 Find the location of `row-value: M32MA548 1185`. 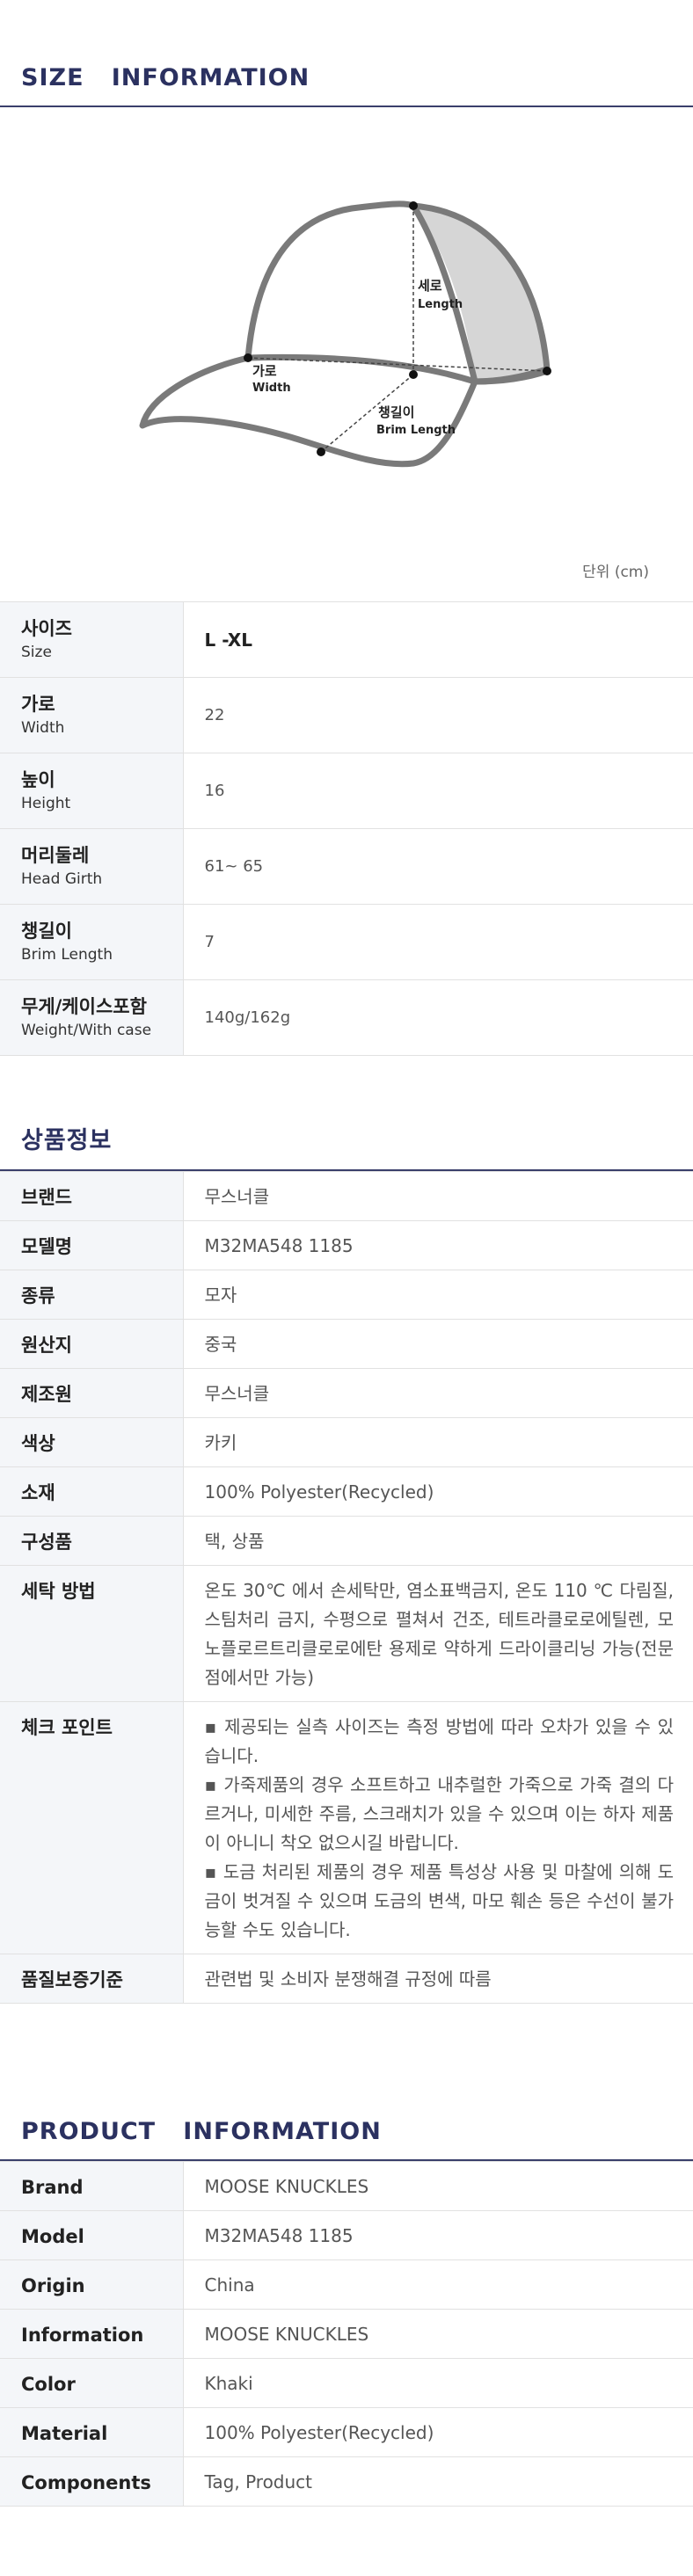

row-value: M32MA548 1185 is located at coordinates (438, 1245).